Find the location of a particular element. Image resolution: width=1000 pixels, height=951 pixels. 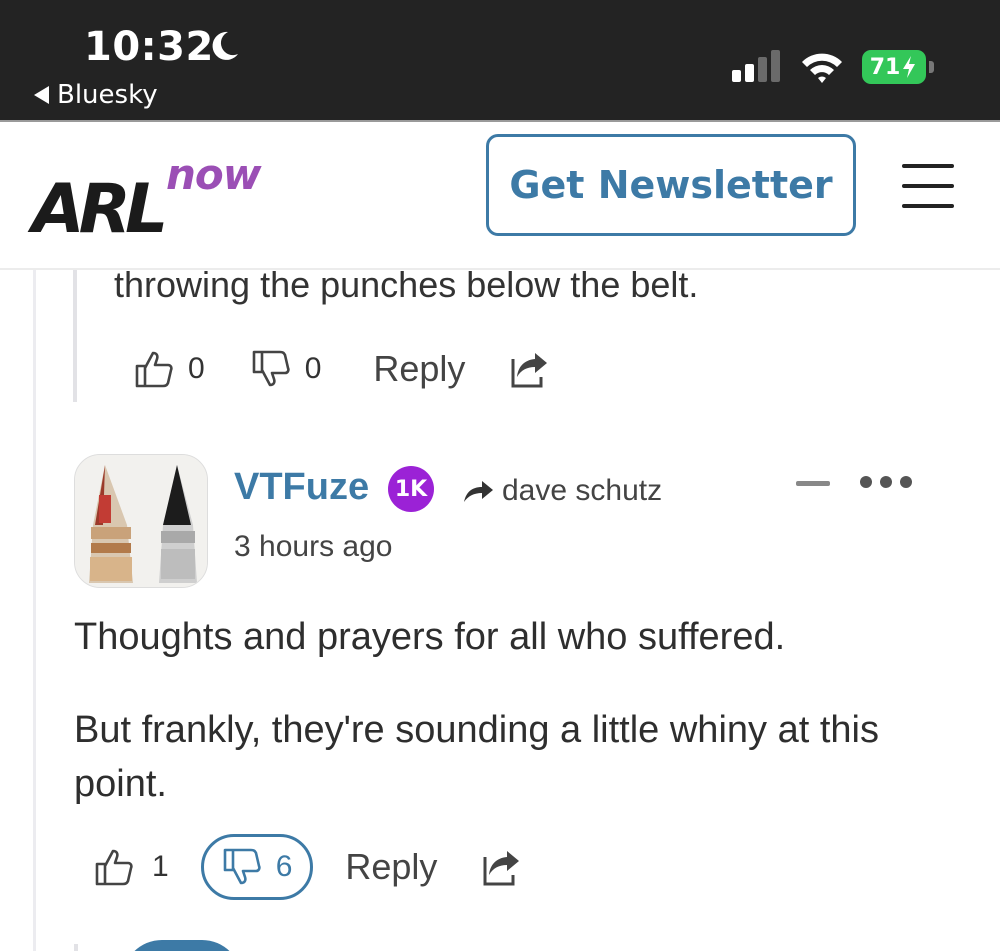

dislike-count: 6 is located at coordinates (284, 866).